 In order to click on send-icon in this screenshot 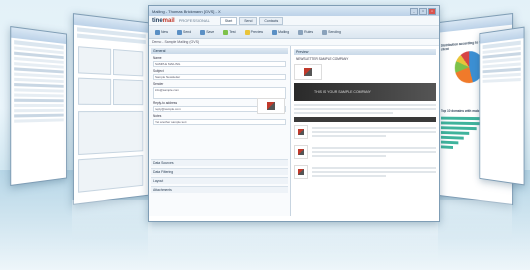, I will do `click(180, 32)`.